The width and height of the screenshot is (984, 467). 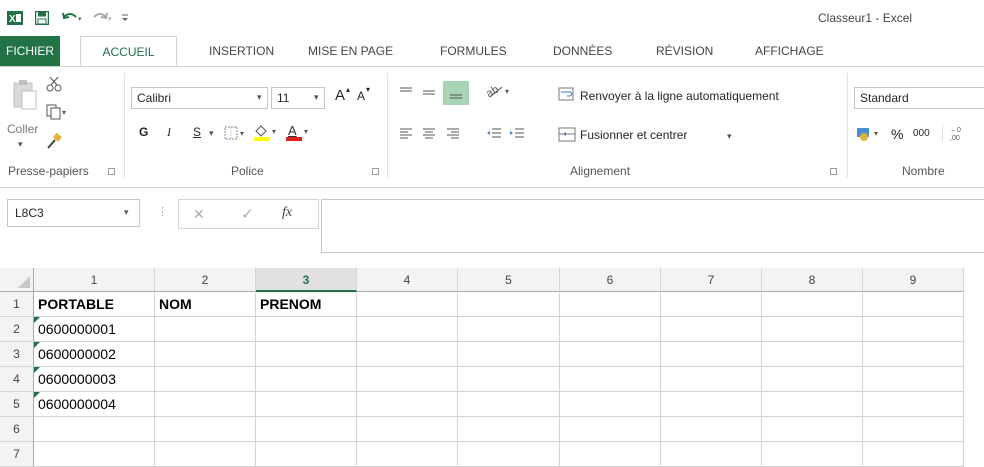 I want to click on wrap-text-button: Renvoyer à la ligne automatiquement, so click(x=679, y=96).